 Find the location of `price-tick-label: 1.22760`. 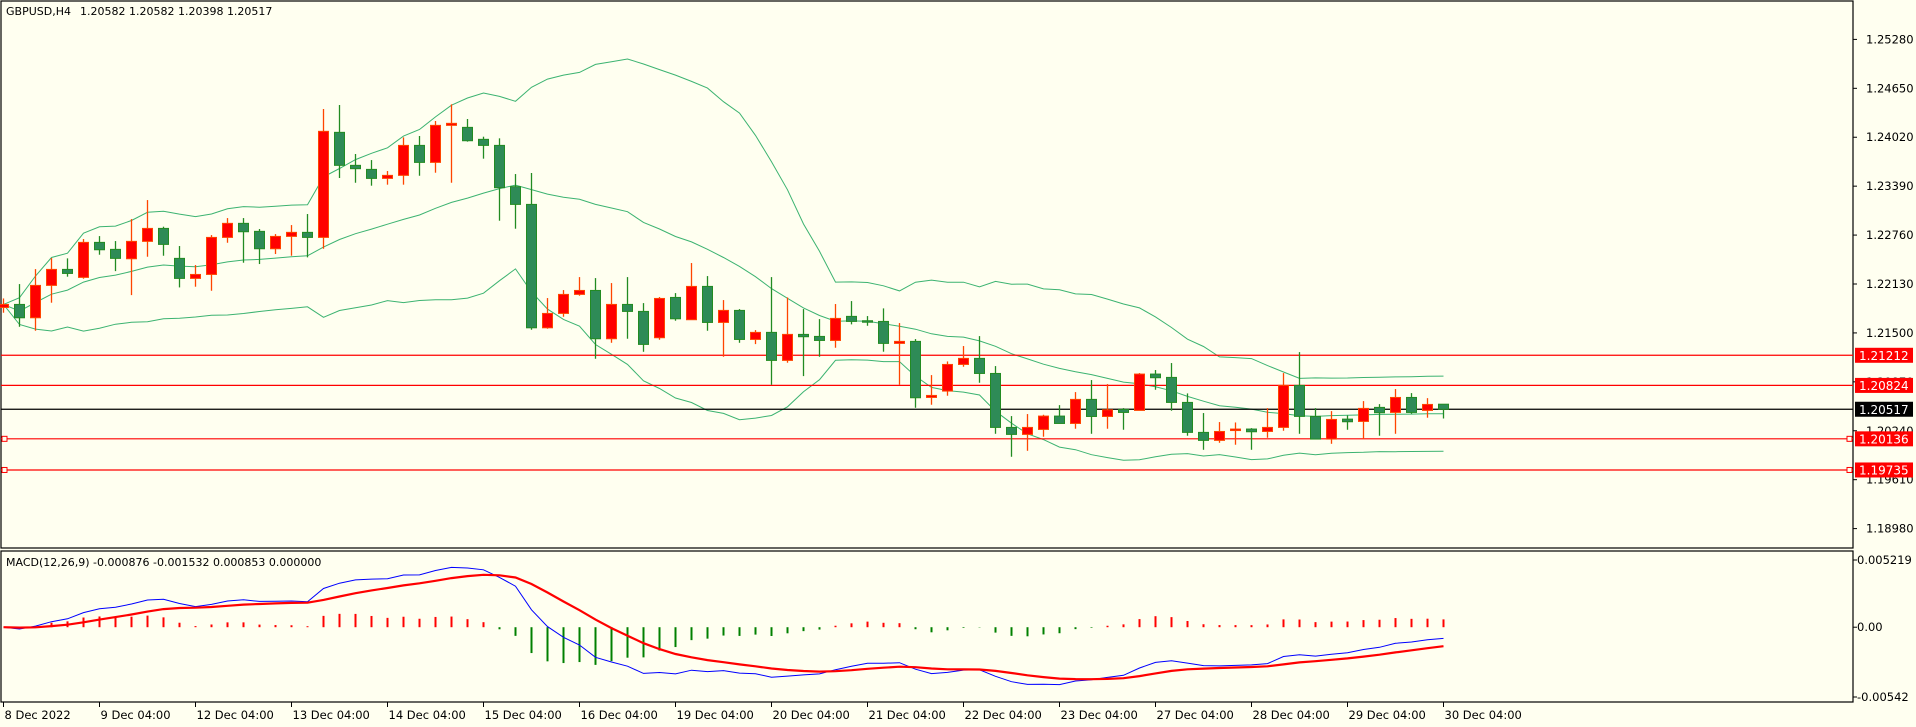

price-tick-label: 1.22760 is located at coordinates (1890, 235).